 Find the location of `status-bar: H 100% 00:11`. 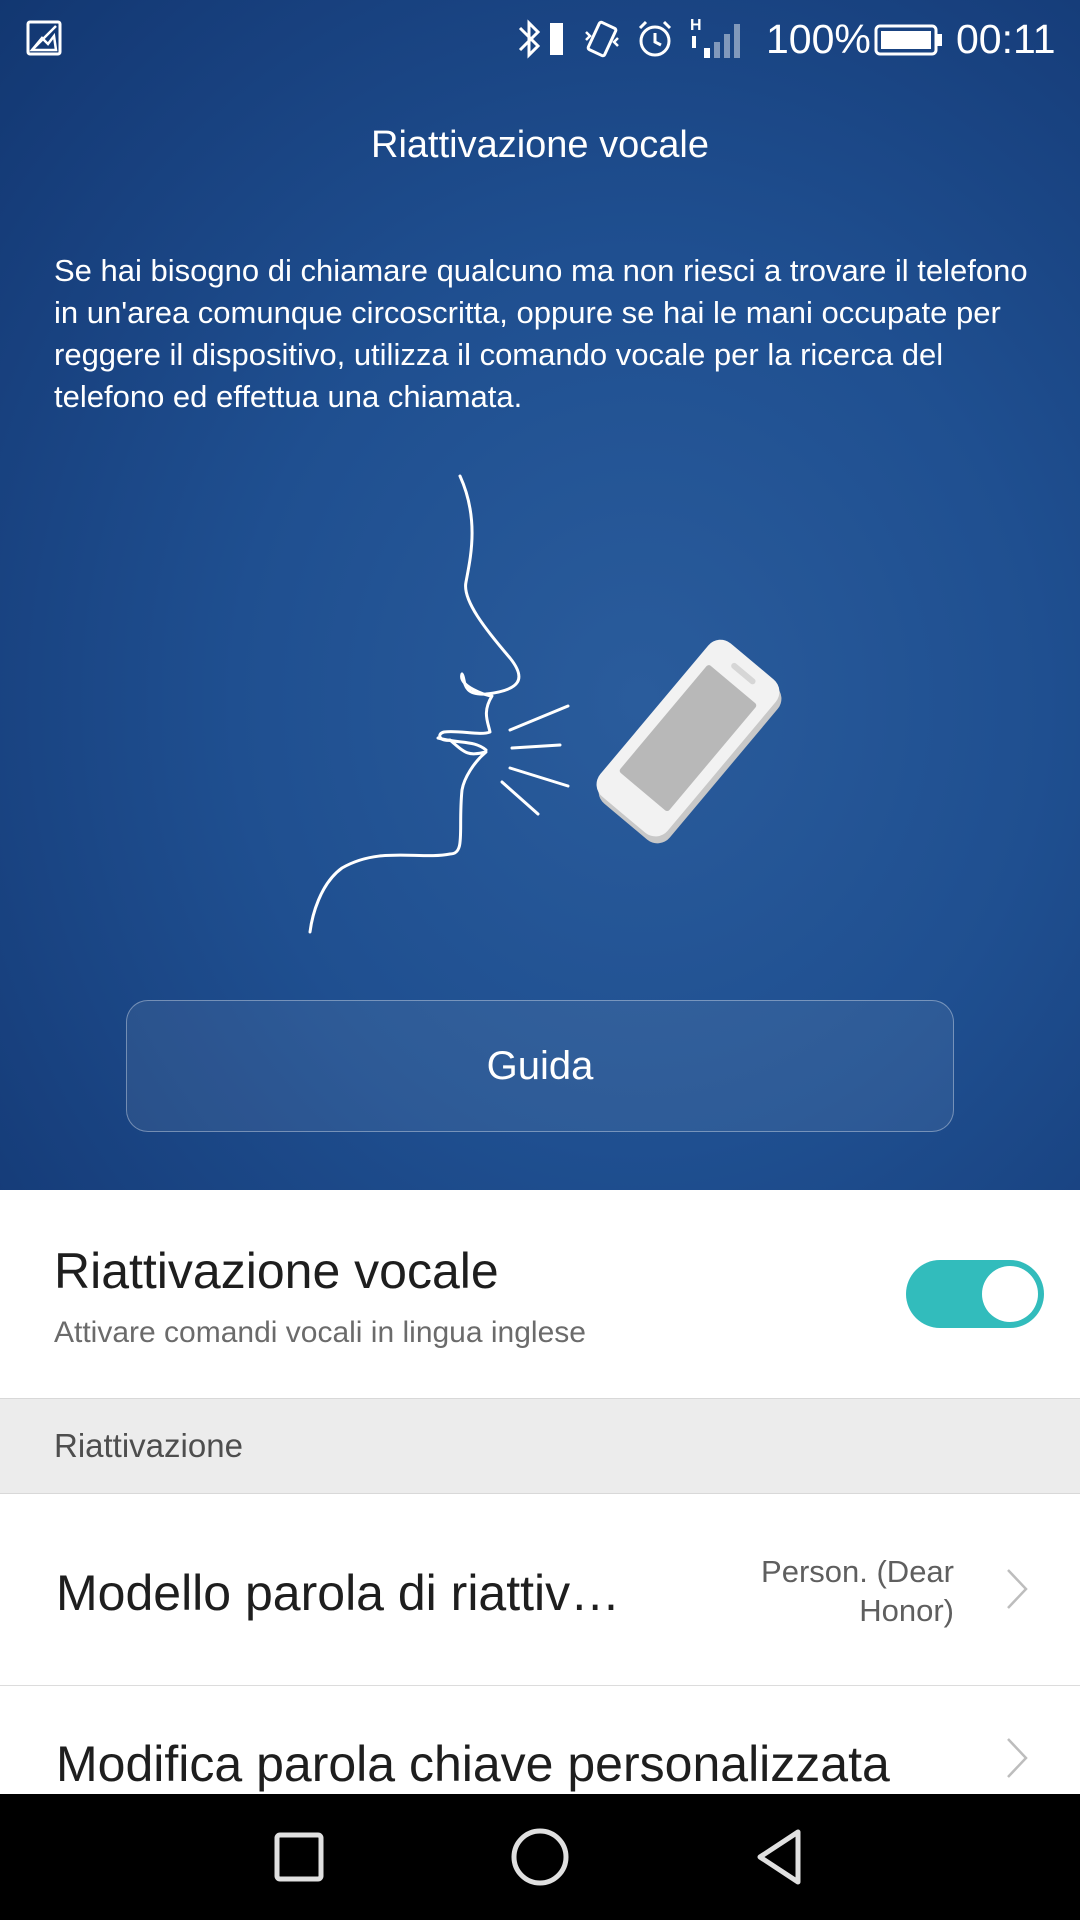

status-bar: H 100% 00:11 is located at coordinates (540, 38).